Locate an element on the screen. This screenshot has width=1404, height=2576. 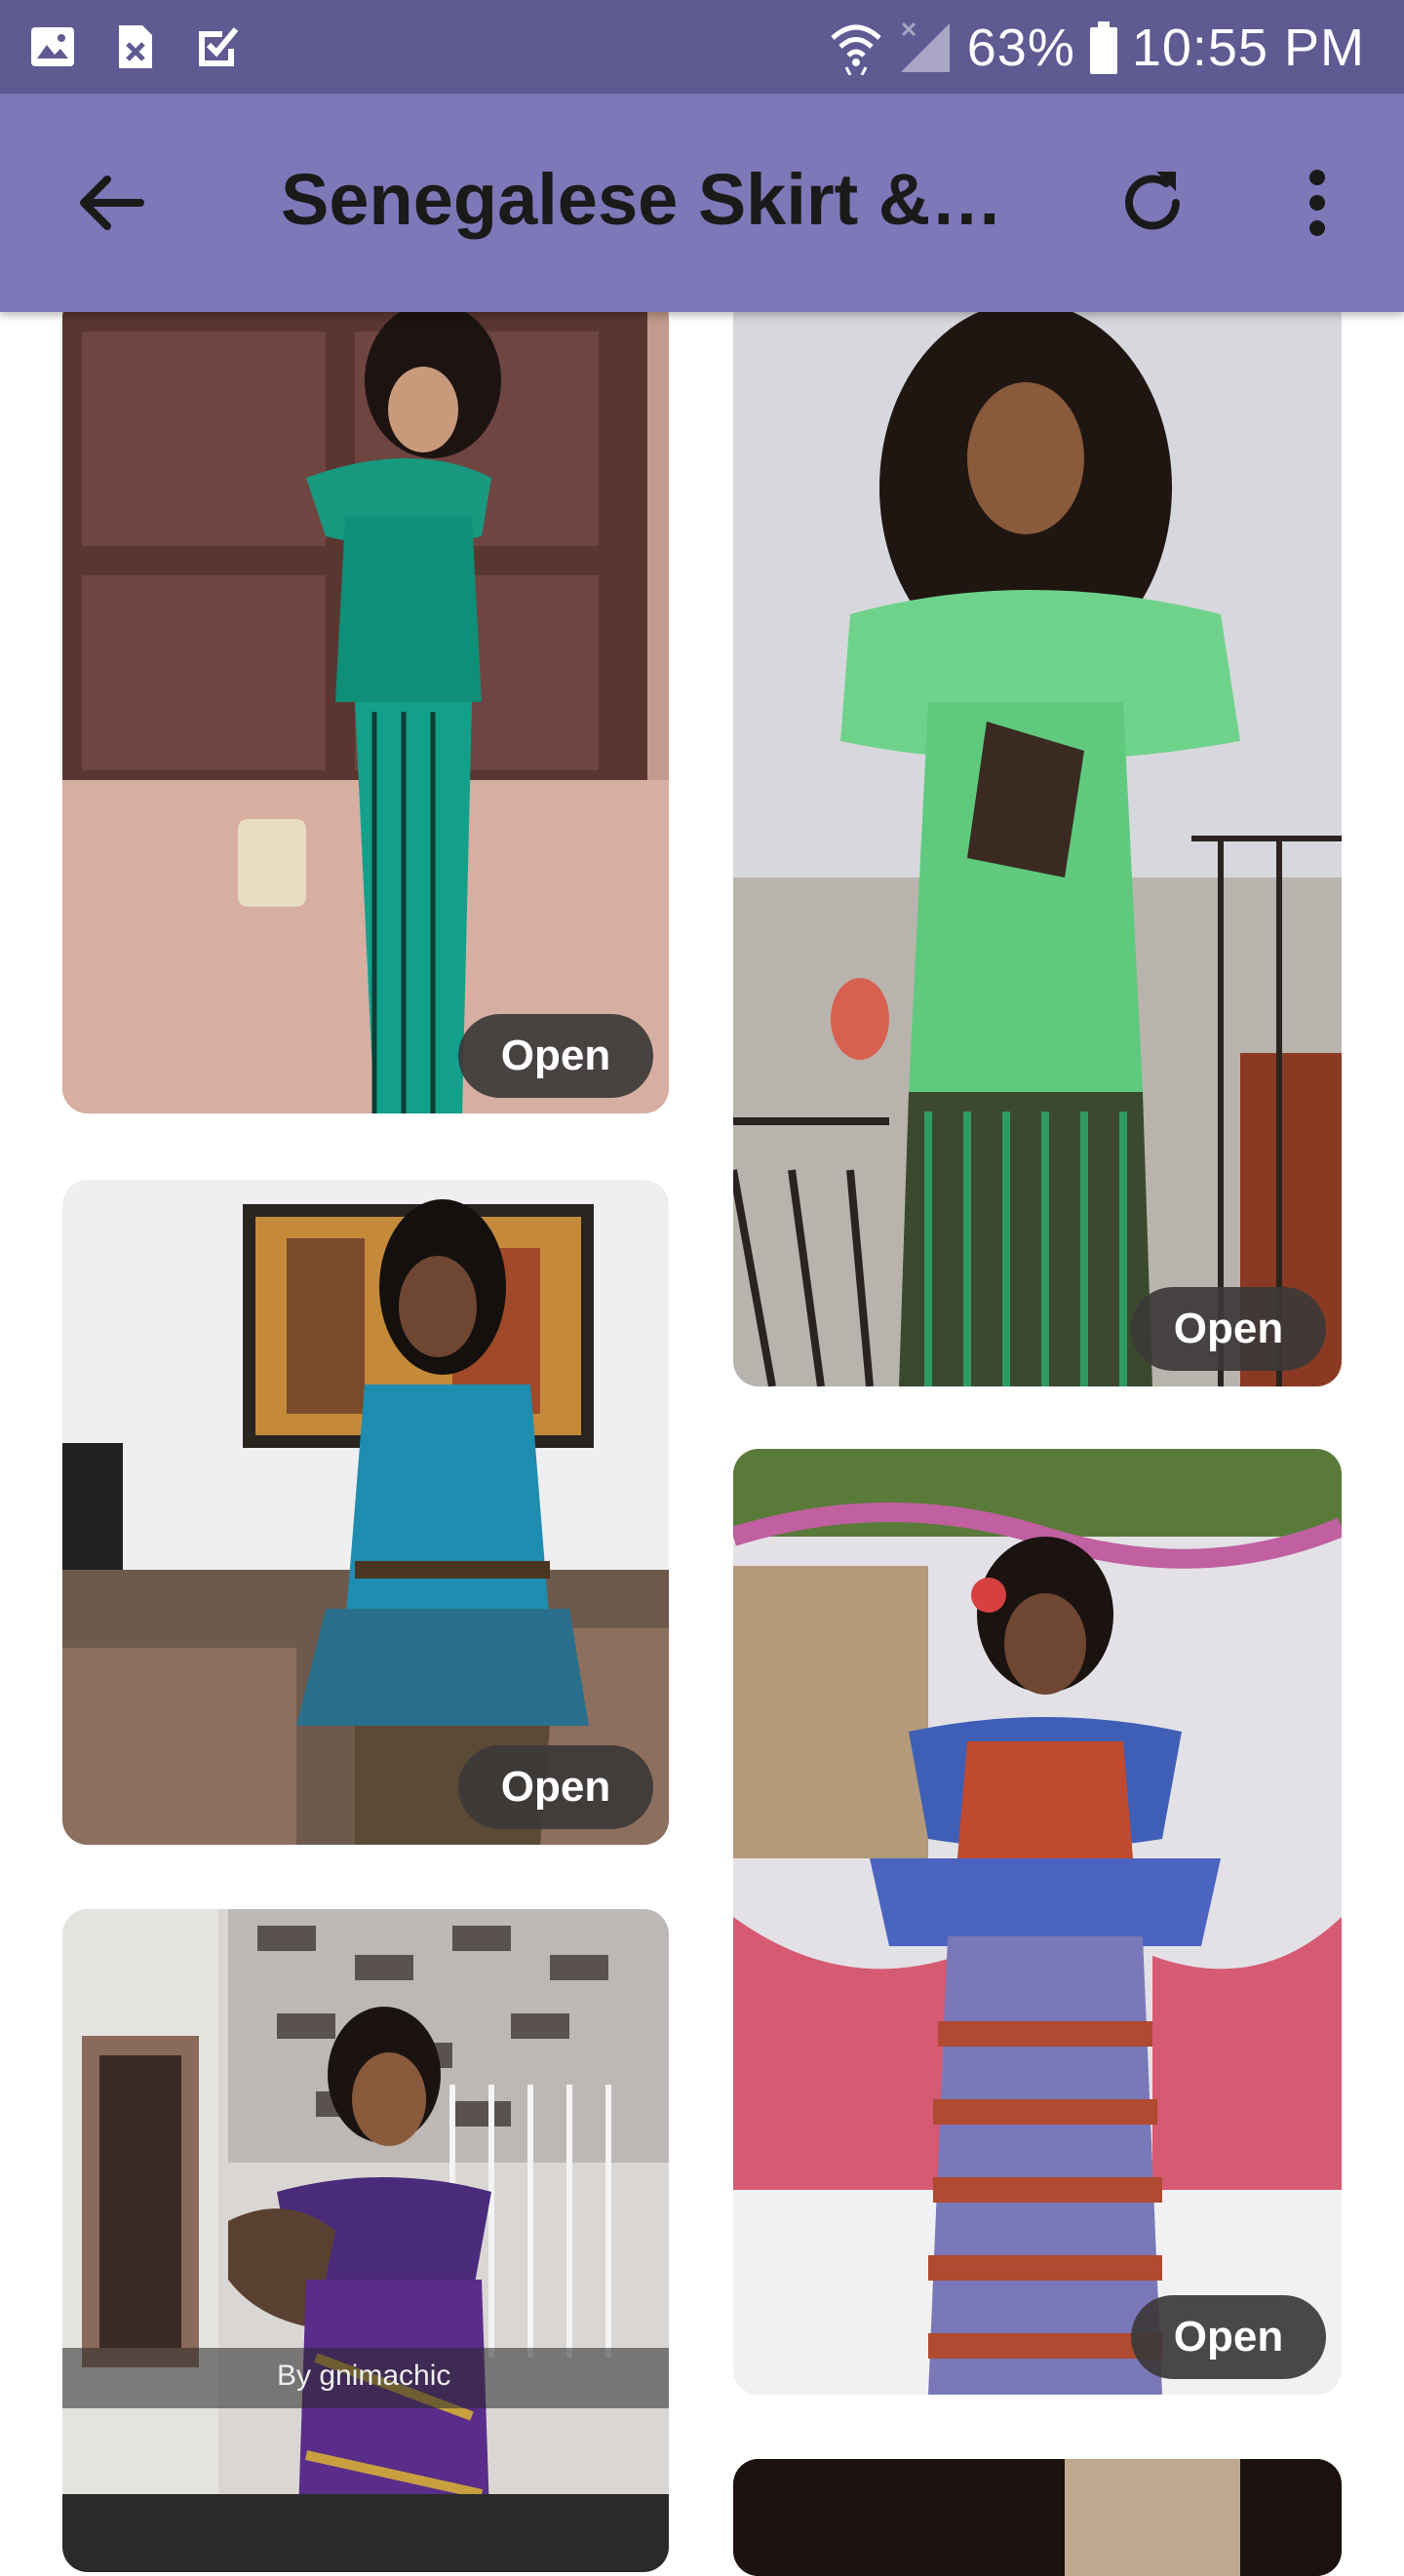
no-signal-icon is located at coordinates (925, 46).